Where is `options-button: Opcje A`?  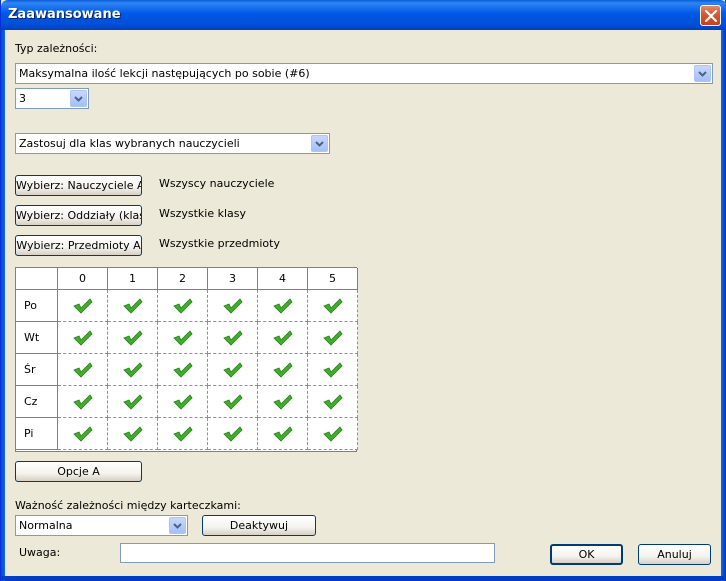 options-button: Opcje A is located at coordinates (78, 471).